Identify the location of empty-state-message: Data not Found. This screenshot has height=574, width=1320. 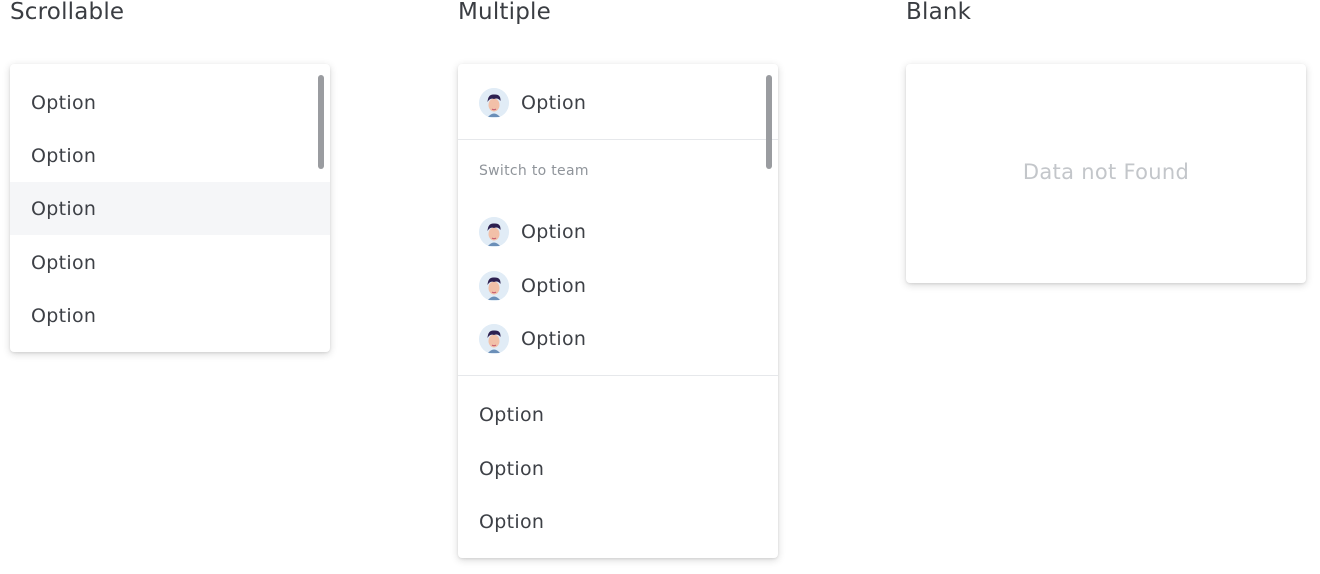
(1106, 172).